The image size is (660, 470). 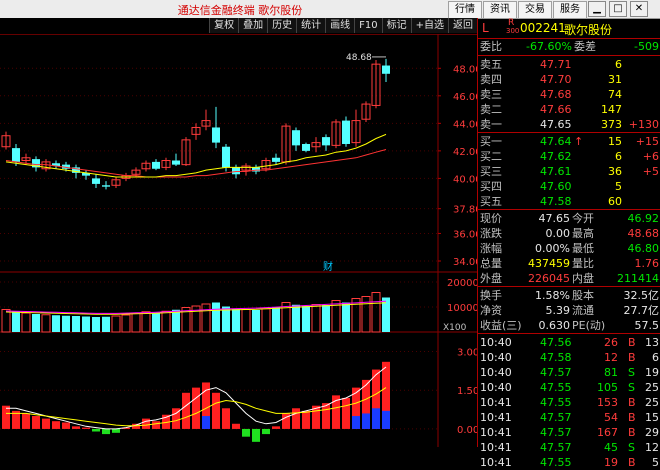 I want to click on price-tick-label: 46.00, so click(x=465, y=97).